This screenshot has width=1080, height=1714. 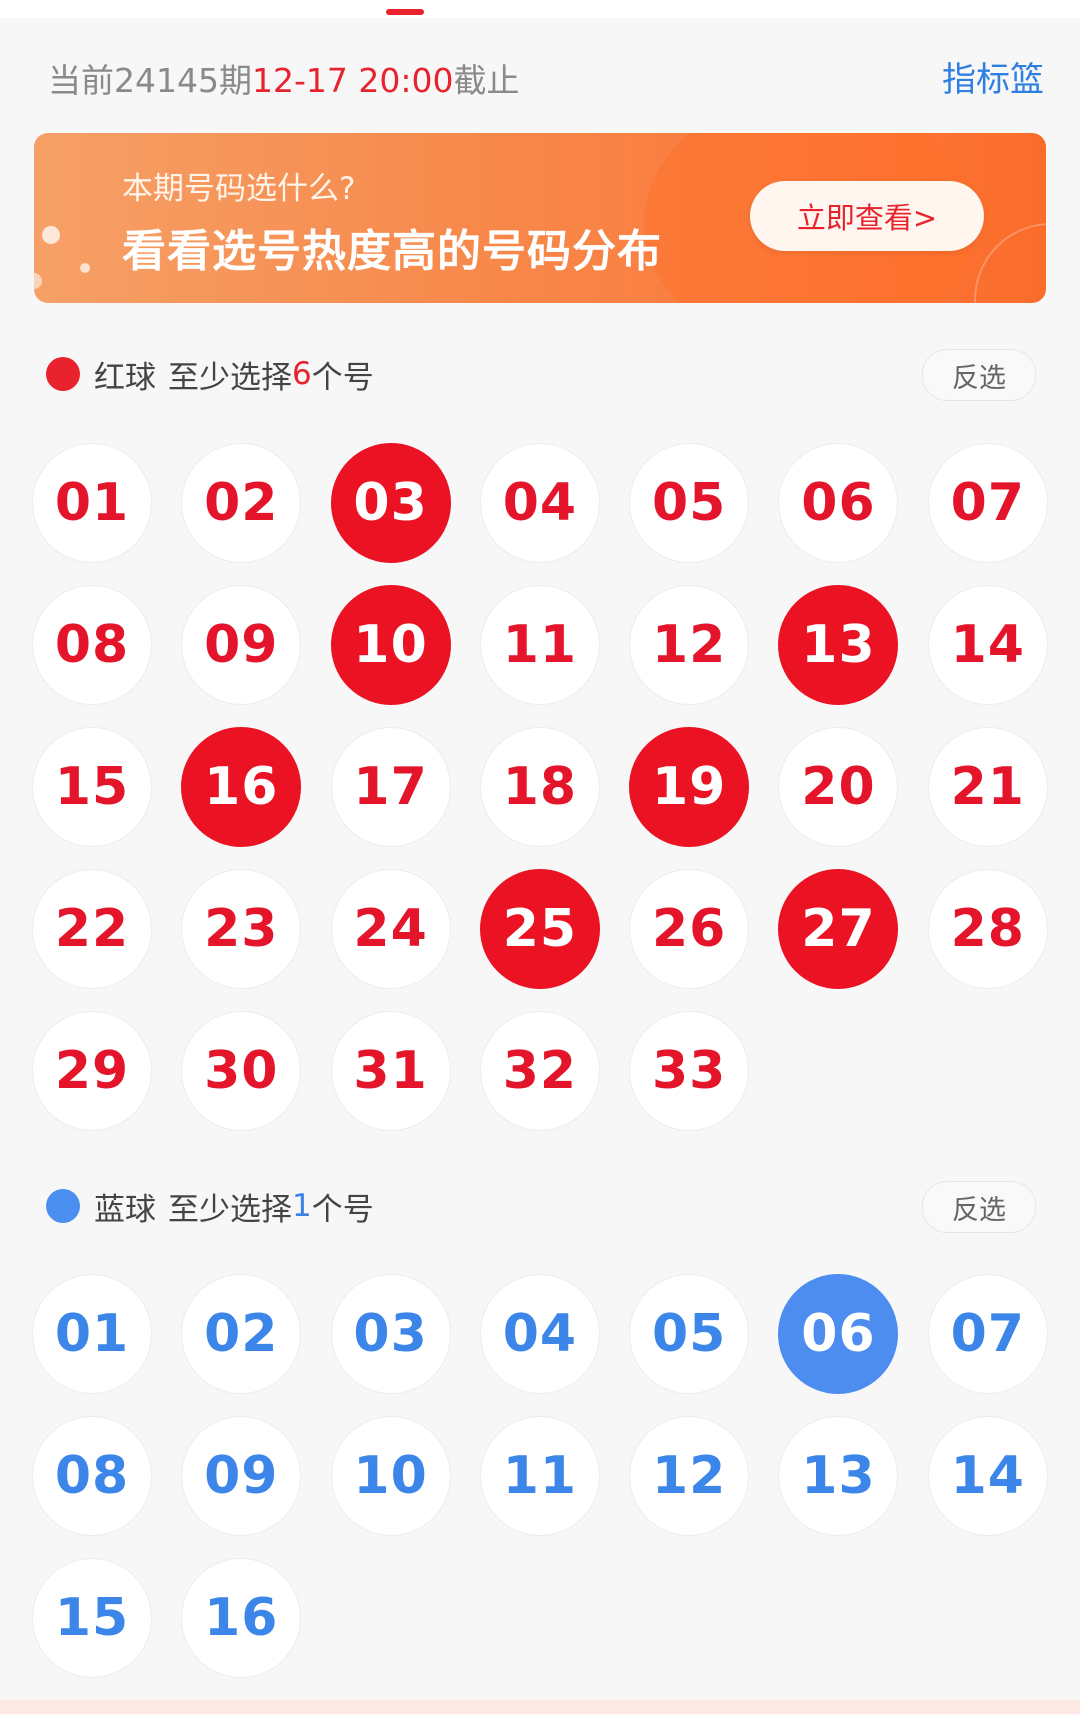 I want to click on red-hint-count: 6, so click(x=302, y=374).